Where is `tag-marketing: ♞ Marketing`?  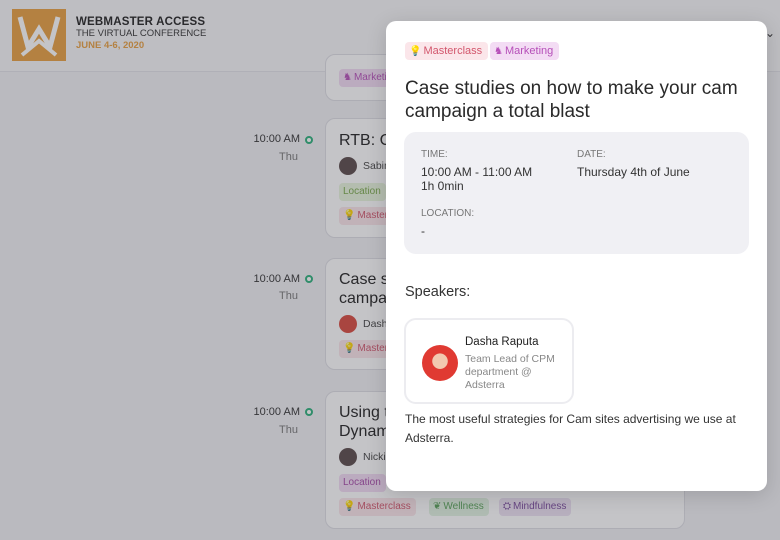
tag-marketing: ♞ Marketing is located at coordinates (525, 51).